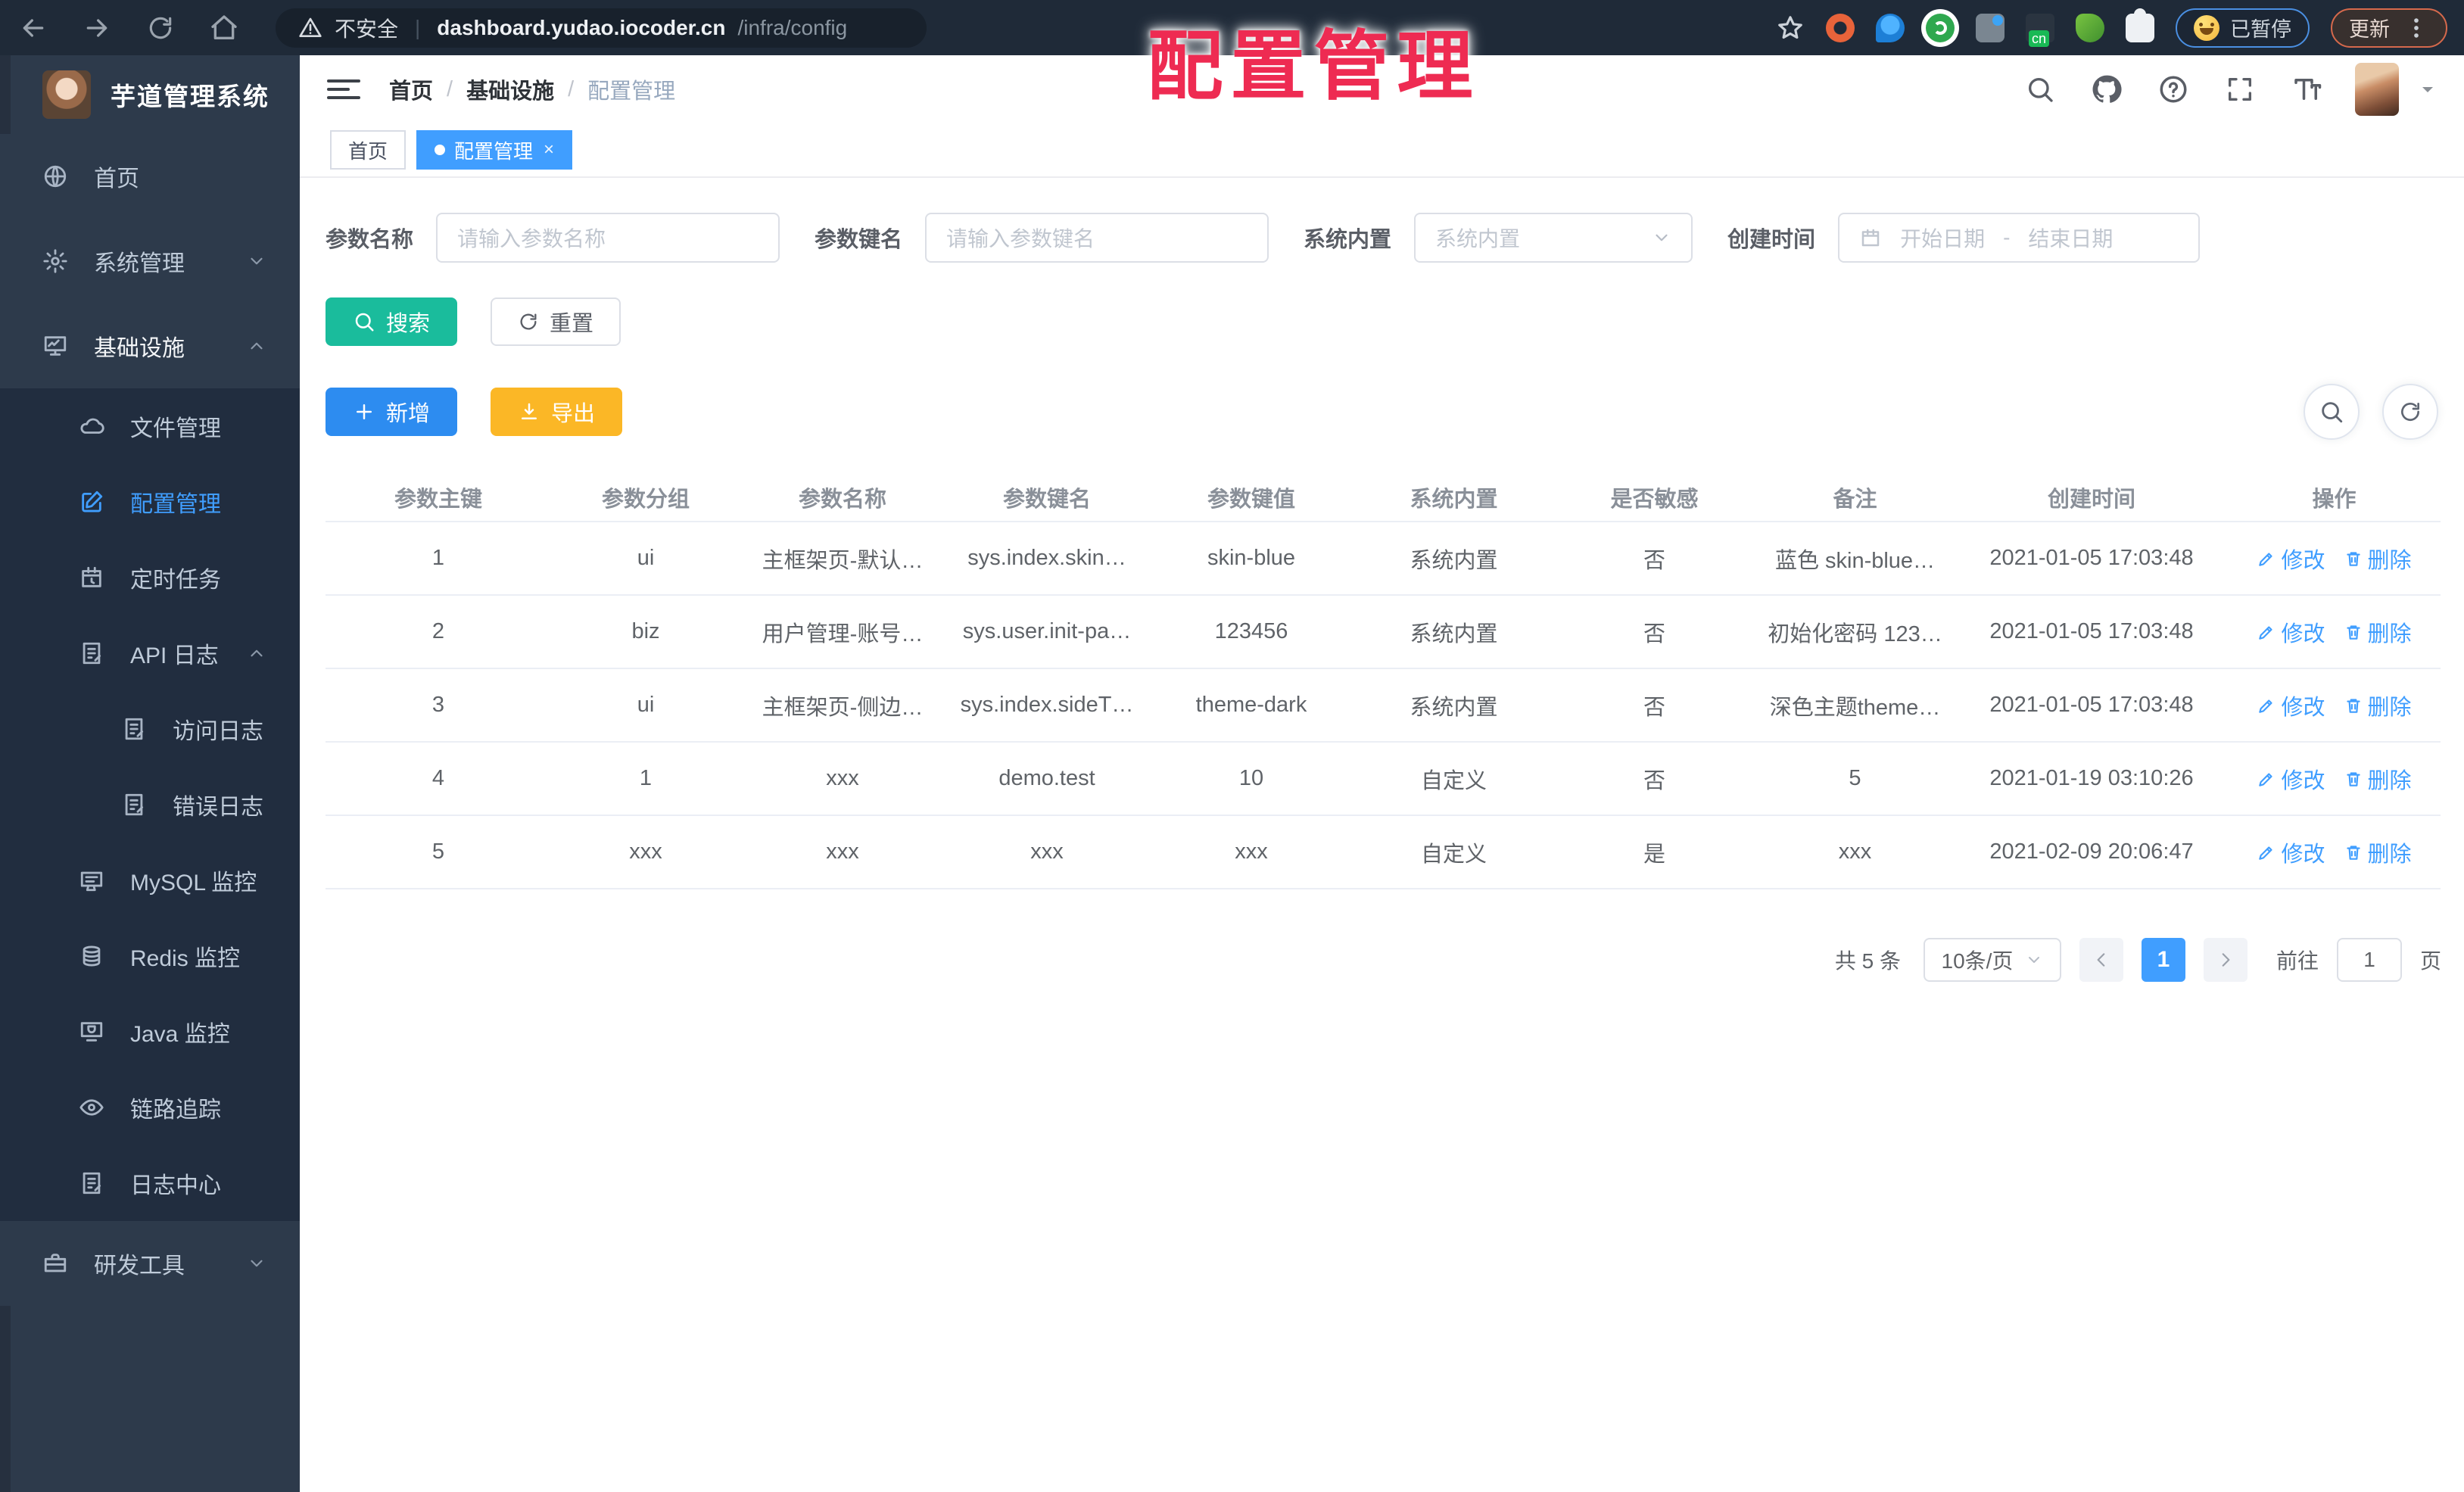 The image size is (2464, 1492). Describe the element at coordinates (529, 411) in the screenshot. I see `download-icon` at that location.